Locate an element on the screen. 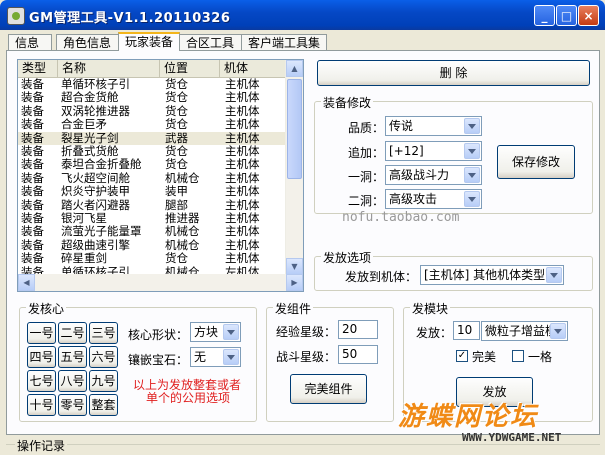 The width and height of the screenshot is (605, 455). delete-button: 删 除 is located at coordinates (453, 73).